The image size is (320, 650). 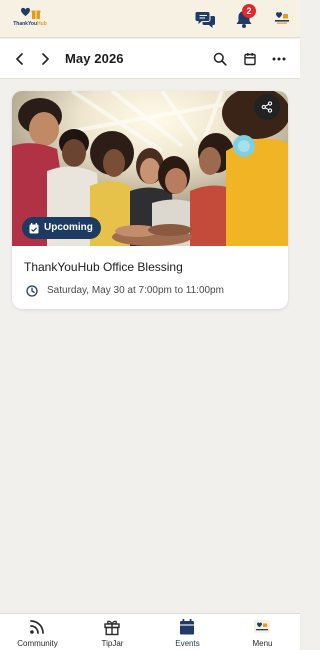 I want to click on nav-label-tipjar: TipJar, so click(x=112, y=643).